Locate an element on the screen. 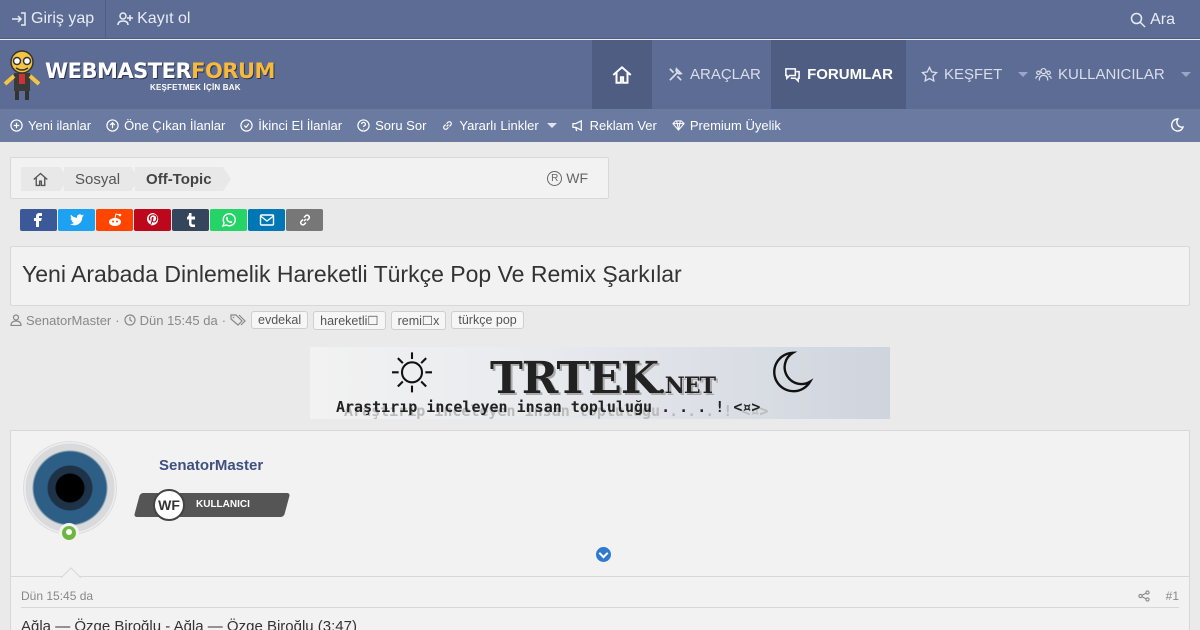  nav-forums: FORUMLAR is located at coordinates (838, 74).